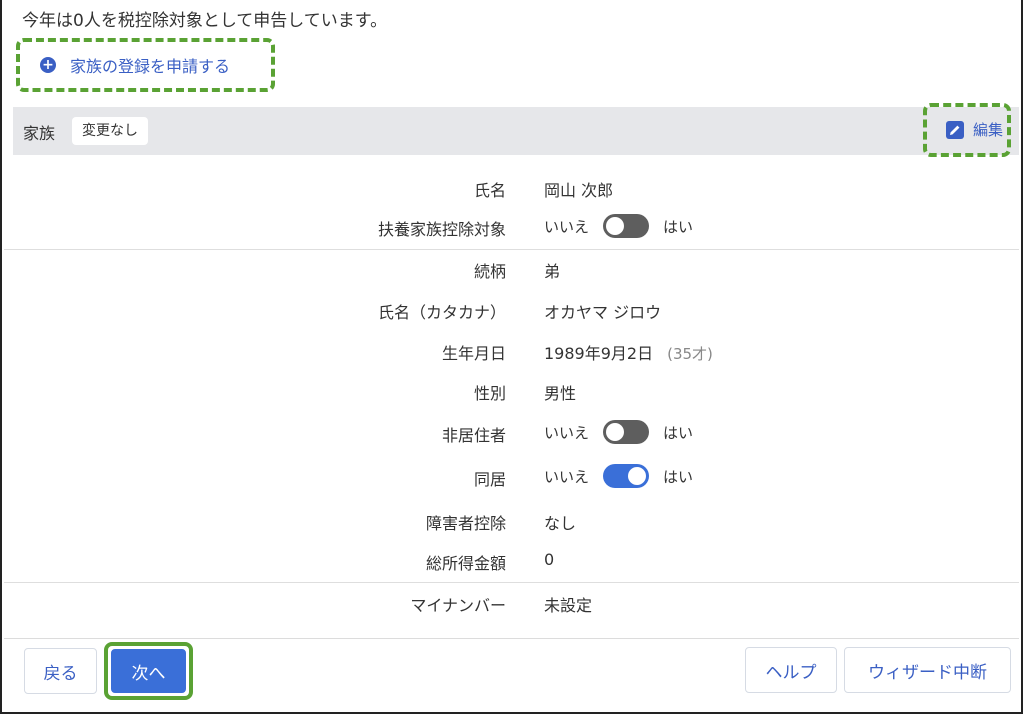 The height and width of the screenshot is (714, 1023). What do you see at coordinates (511, 188) in the screenshot?
I see `field-row-name: 氏名 岡山 次郎` at bounding box center [511, 188].